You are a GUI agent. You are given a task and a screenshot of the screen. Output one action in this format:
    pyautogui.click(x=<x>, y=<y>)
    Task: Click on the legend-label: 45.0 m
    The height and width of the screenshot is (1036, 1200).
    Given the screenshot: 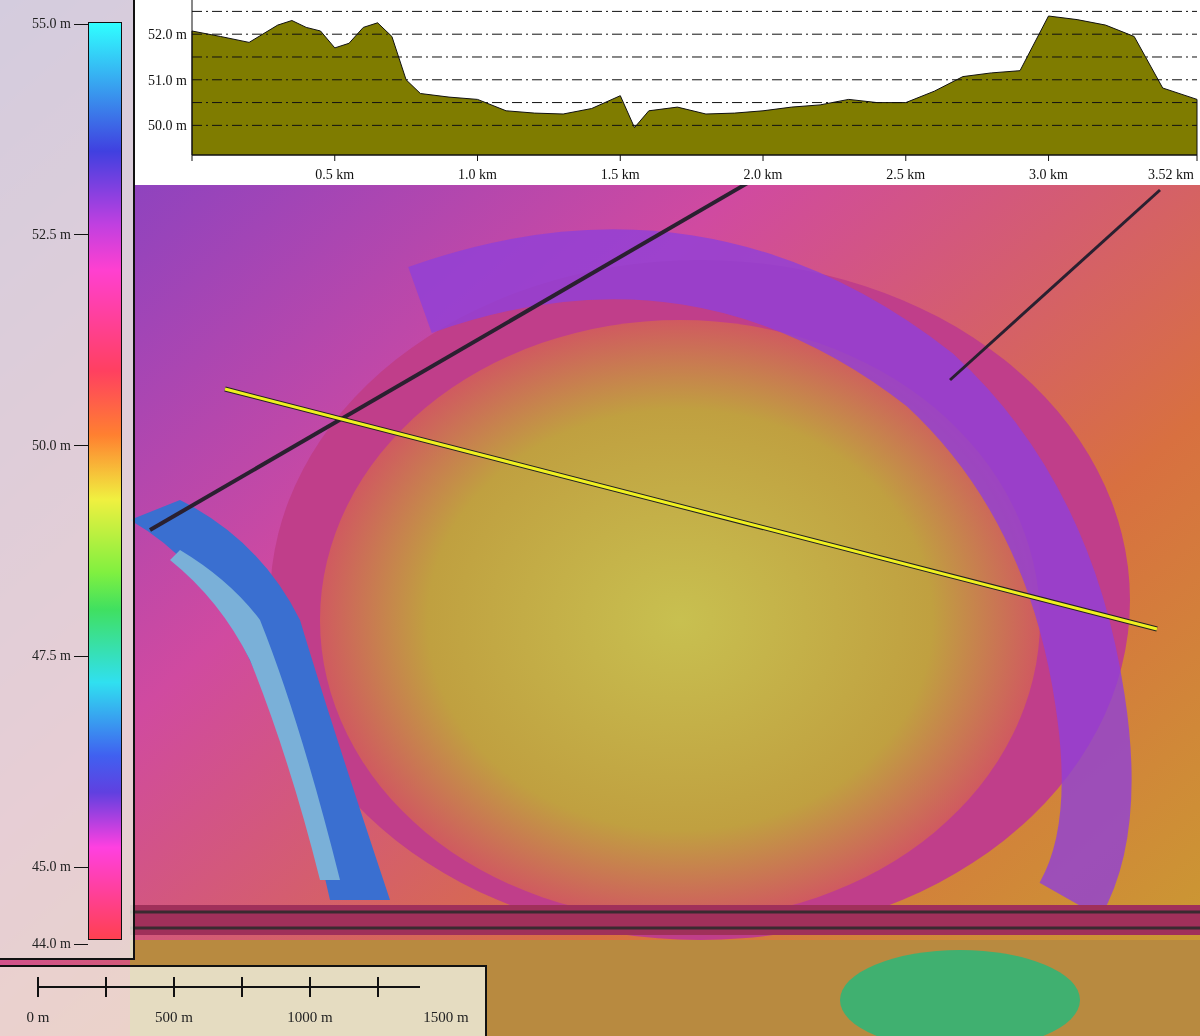 What is the action you would take?
    pyautogui.click(x=51, y=867)
    